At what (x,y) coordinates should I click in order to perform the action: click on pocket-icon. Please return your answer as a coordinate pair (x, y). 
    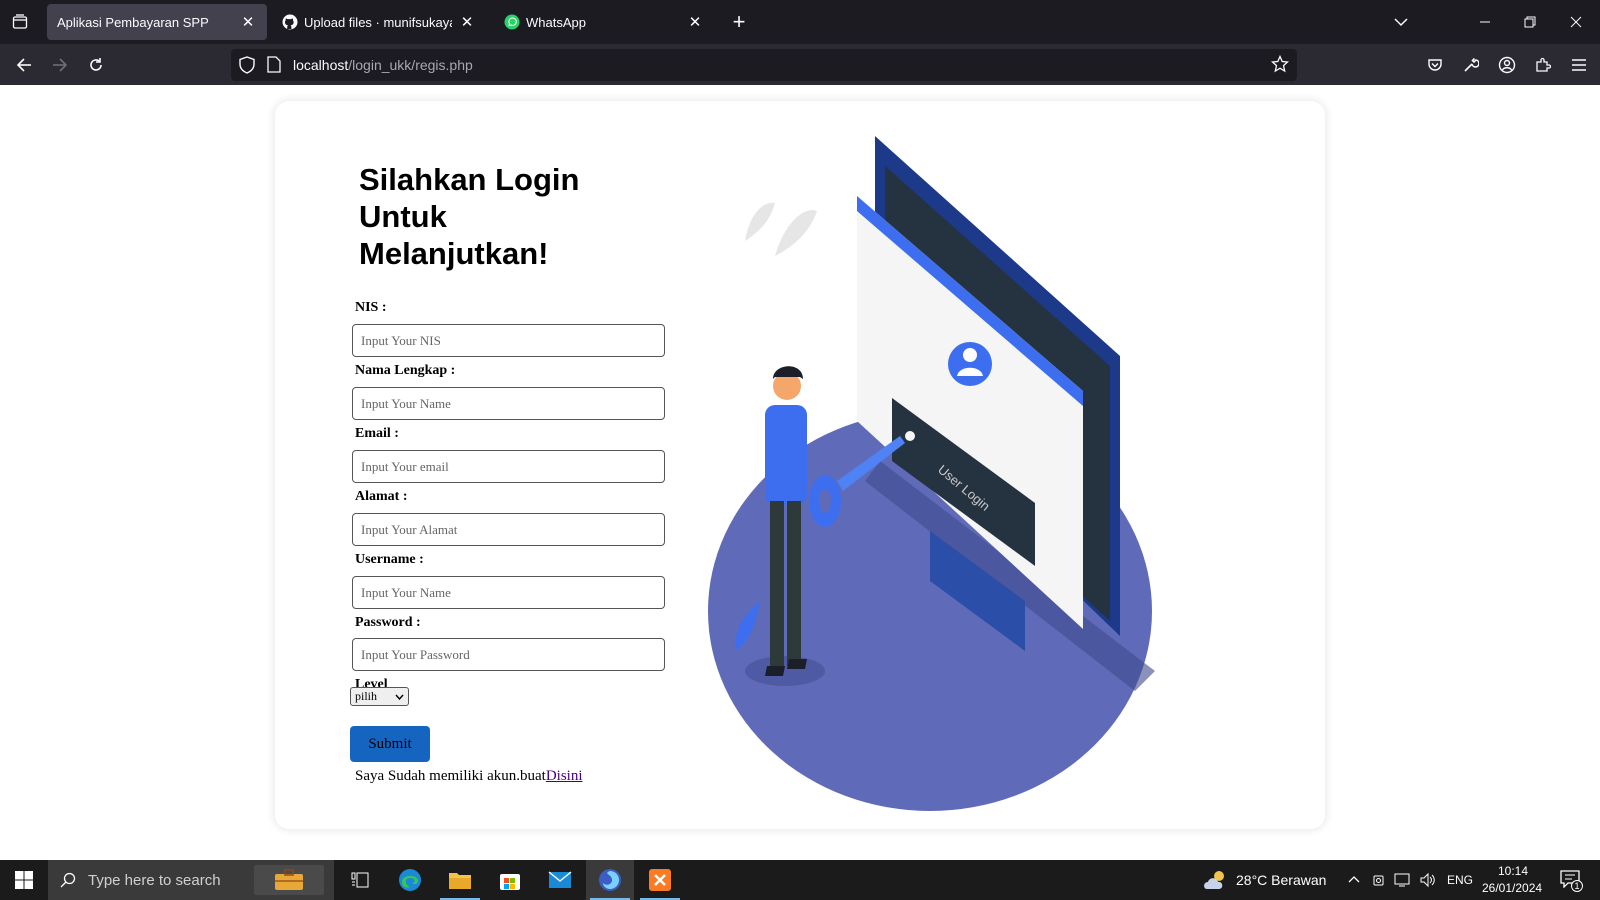
    Looking at the image, I should click on (1435, 65).